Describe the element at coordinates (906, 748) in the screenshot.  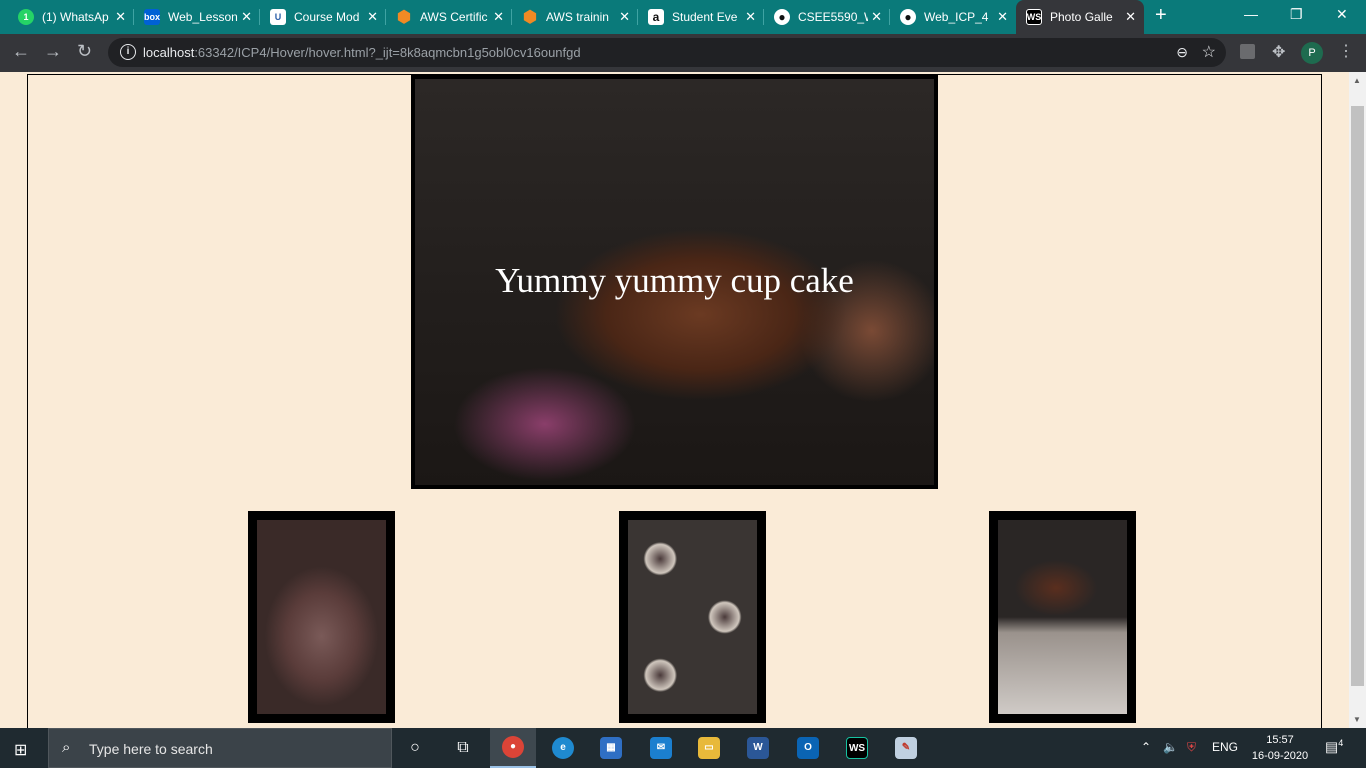
I see `paint-taskbar-icon: ✎` at that location.